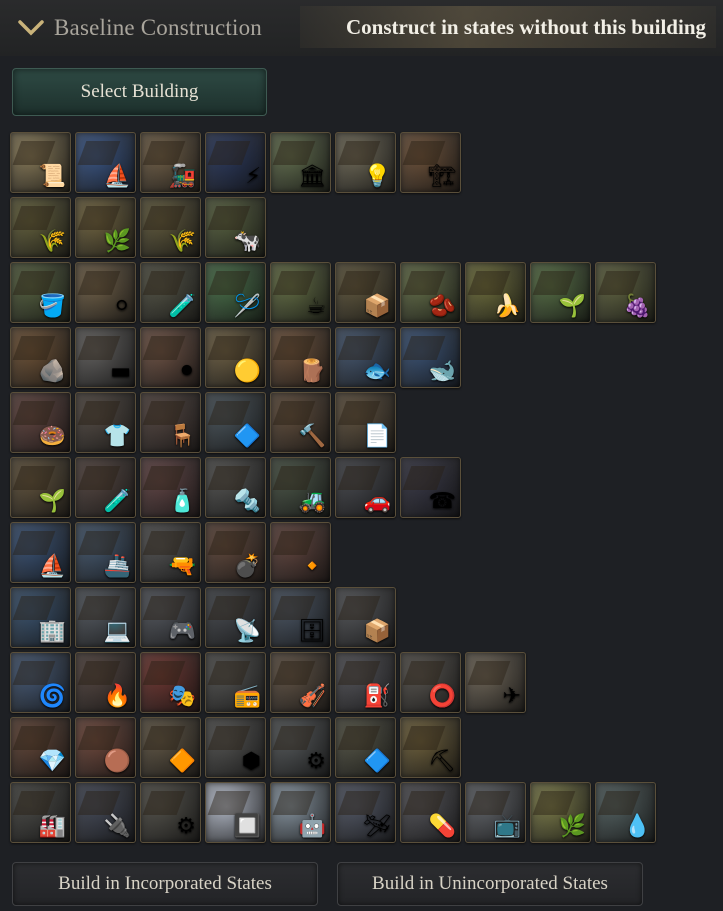 Image resolution: width=723 pixels, height=911 pixels. Describe the element at coordinates (235, 812) in the screenshot. I see `building-semiconductor-fab-button: 🔲` at that location.